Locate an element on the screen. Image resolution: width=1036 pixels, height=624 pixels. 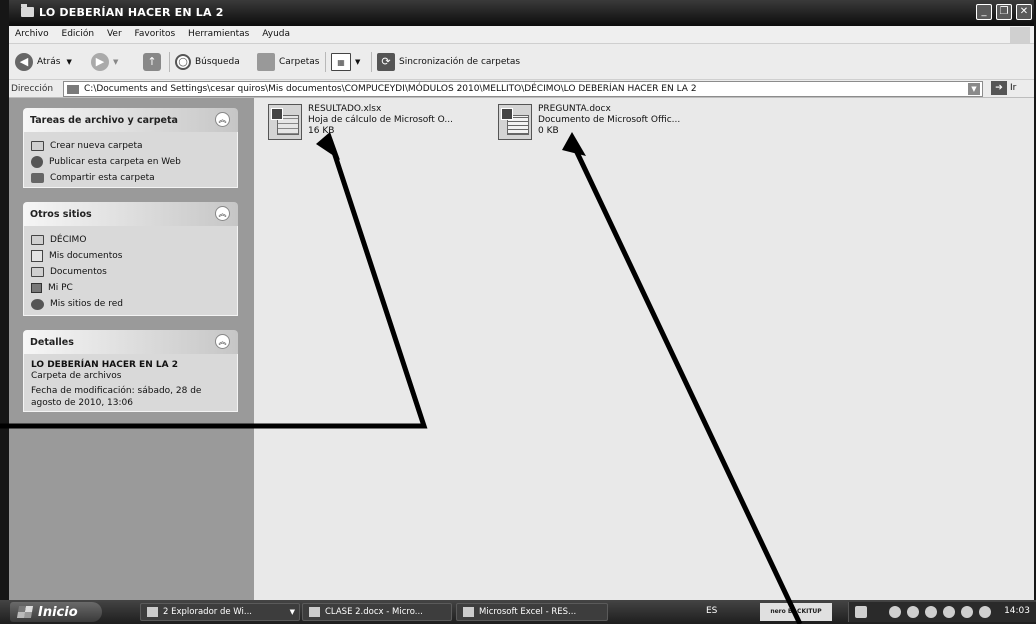
task-new-folder: Crear nueva carpeta is located at coordinates (130, 146).